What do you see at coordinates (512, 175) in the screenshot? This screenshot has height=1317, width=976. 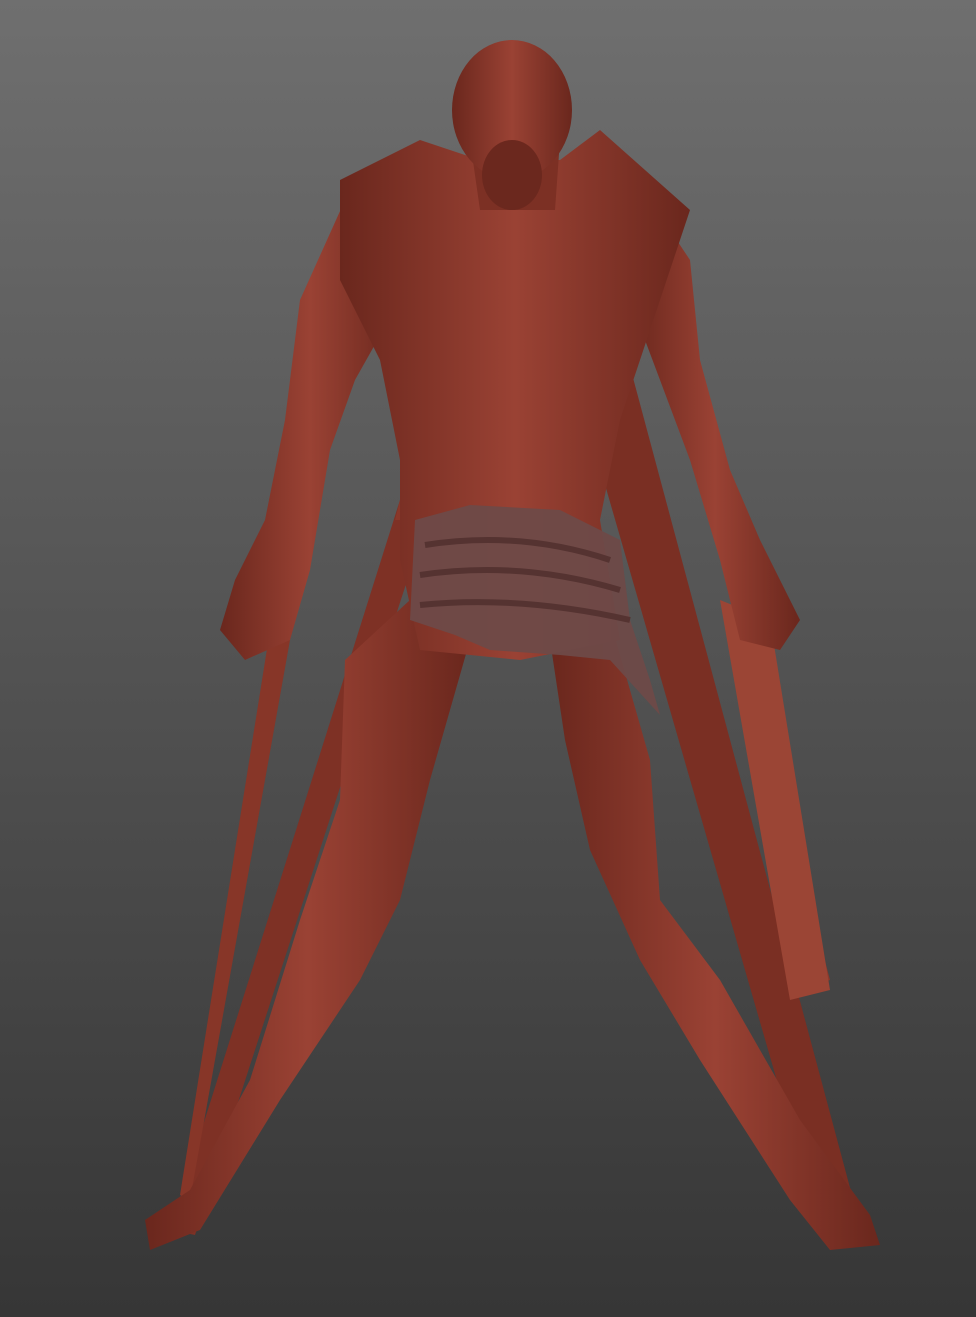 I see `face-shadow` at bounding box center [512, 175].